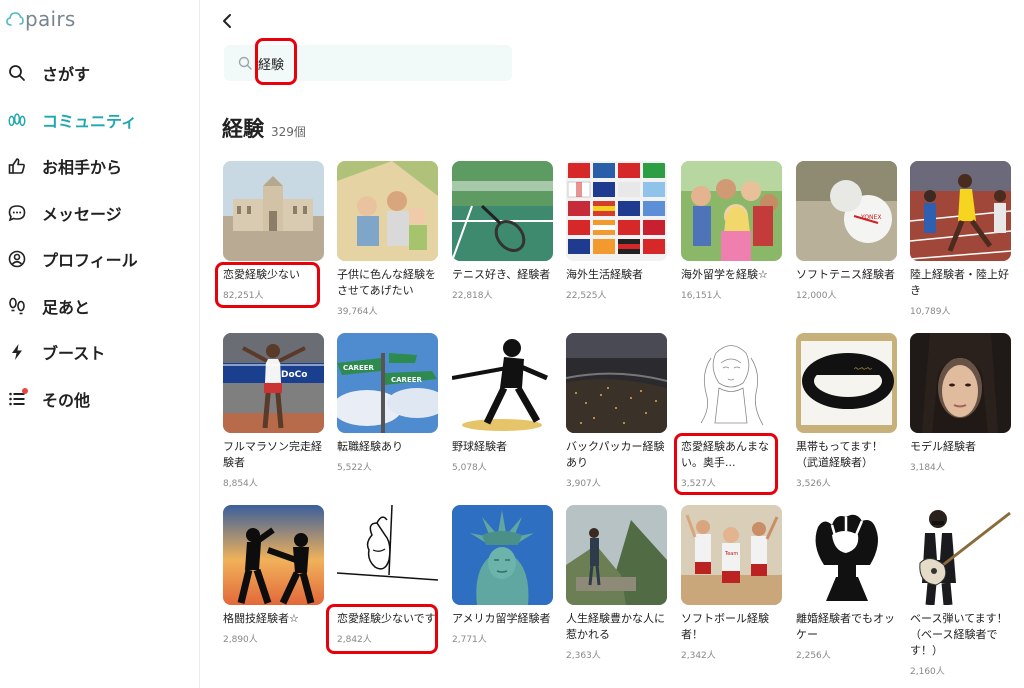  Describe the element at coordinates (615, 454) in the screenshot. I see `community-title: バックパッカー経験あり` at that location.